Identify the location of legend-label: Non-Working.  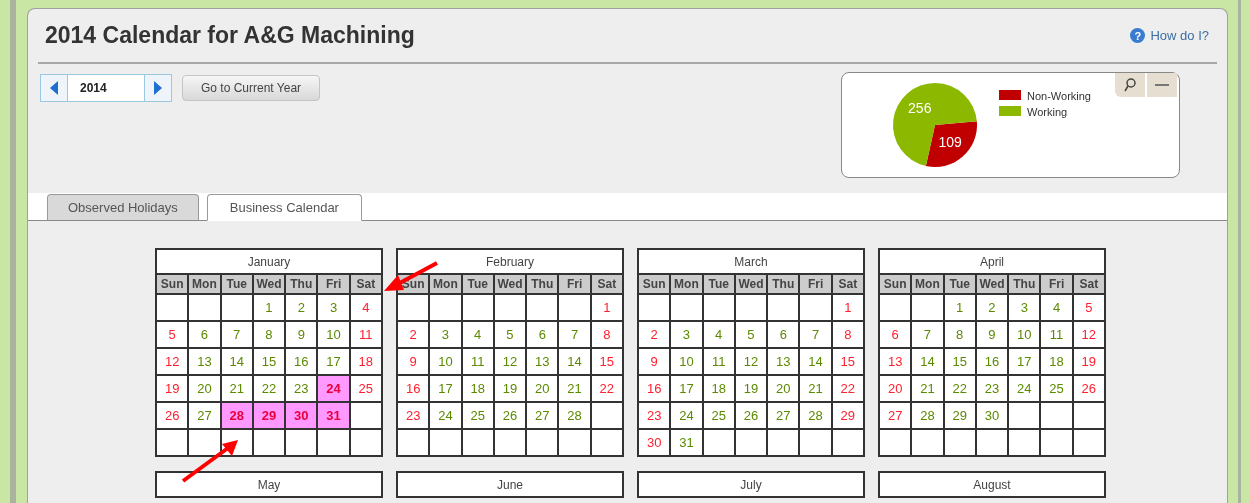
(1059, 96).